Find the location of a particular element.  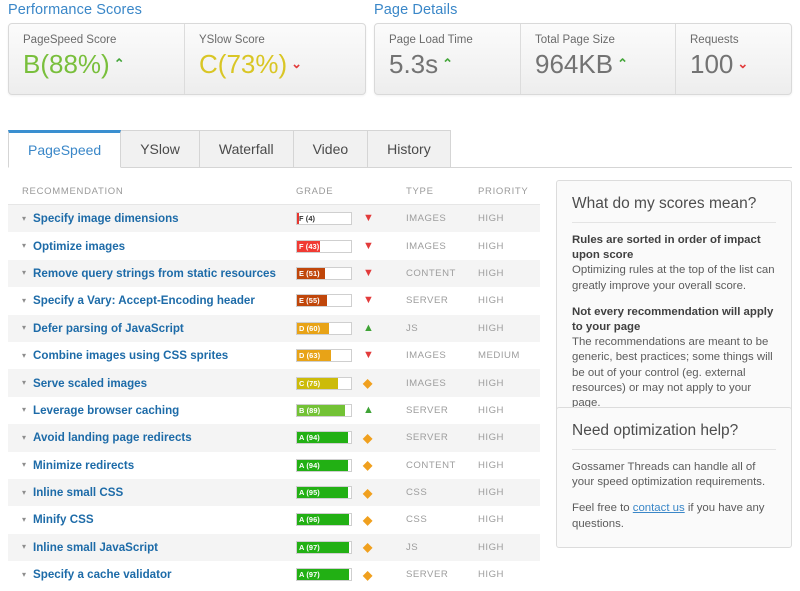

metric-value-group: B(88%) ⌃ is located at coordinates (103, 66).